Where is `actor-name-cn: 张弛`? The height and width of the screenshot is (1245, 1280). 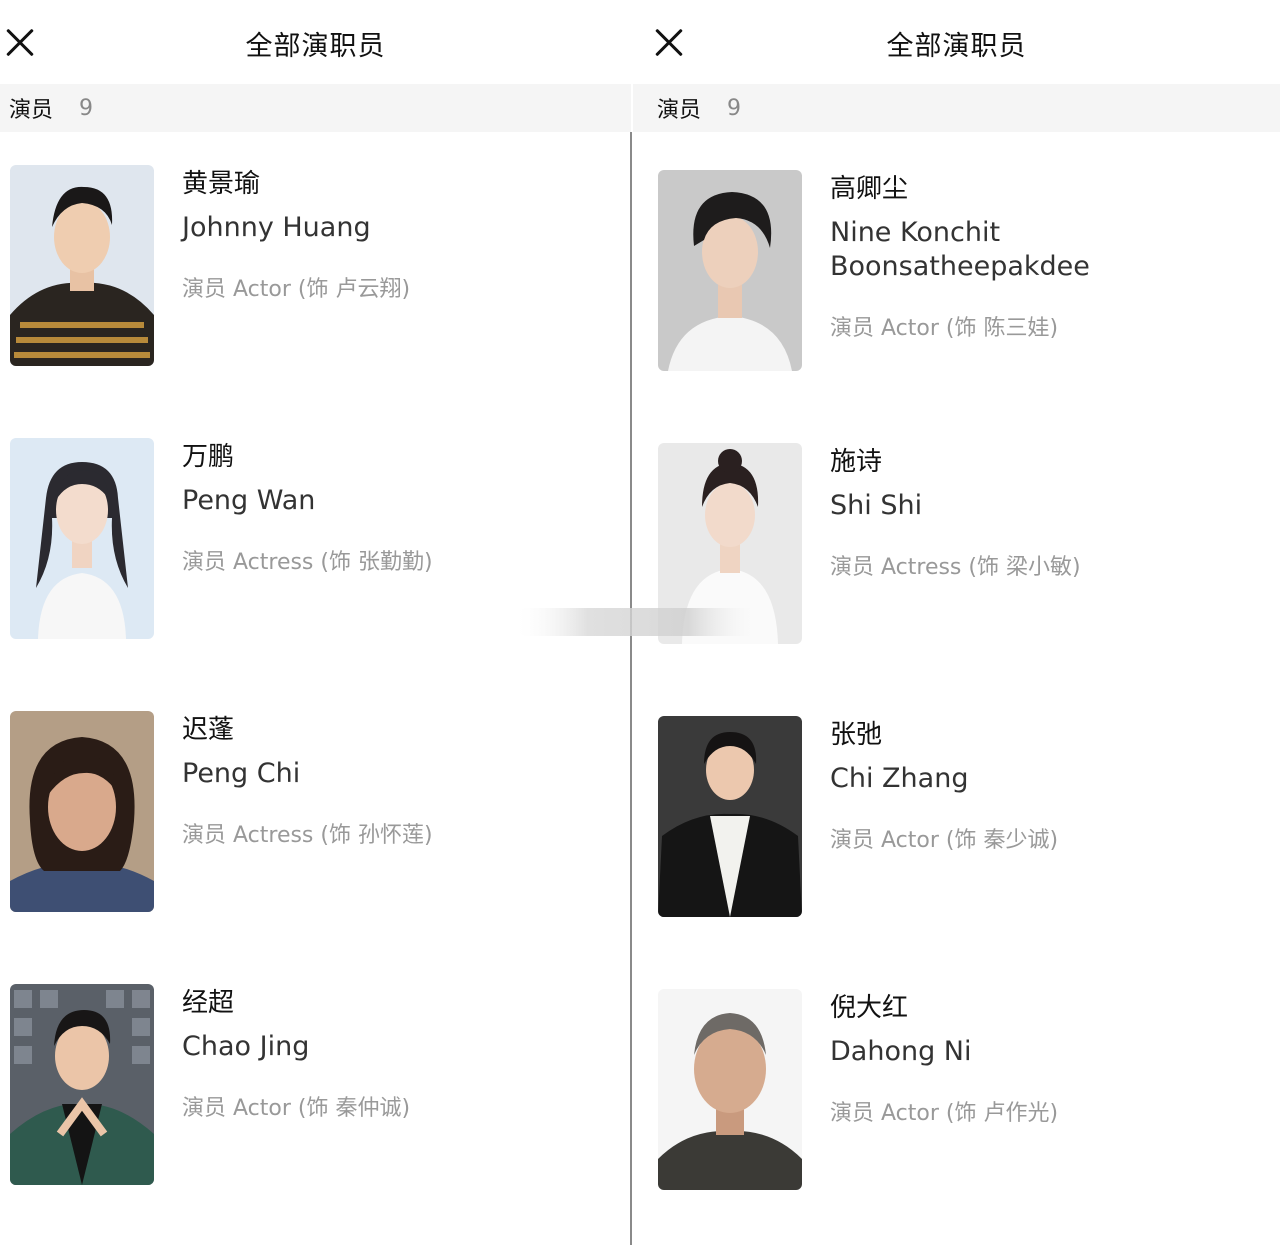
actor-name-cn: 张弛 is located at coordinates (856, 735).